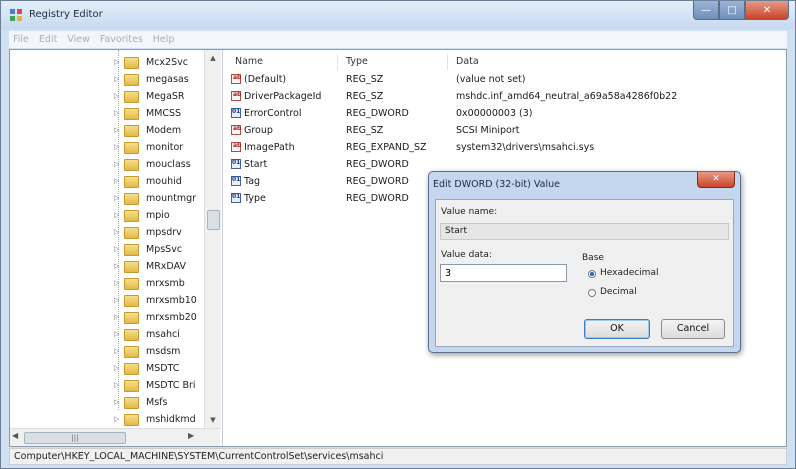 The width and height of the screenshot is (796, 469). What do you see at coordinates (212, 239) in the screenshot?
I see `tree-vertical-scrollbar: ▲ ▼` at bounding box center [212, 239].